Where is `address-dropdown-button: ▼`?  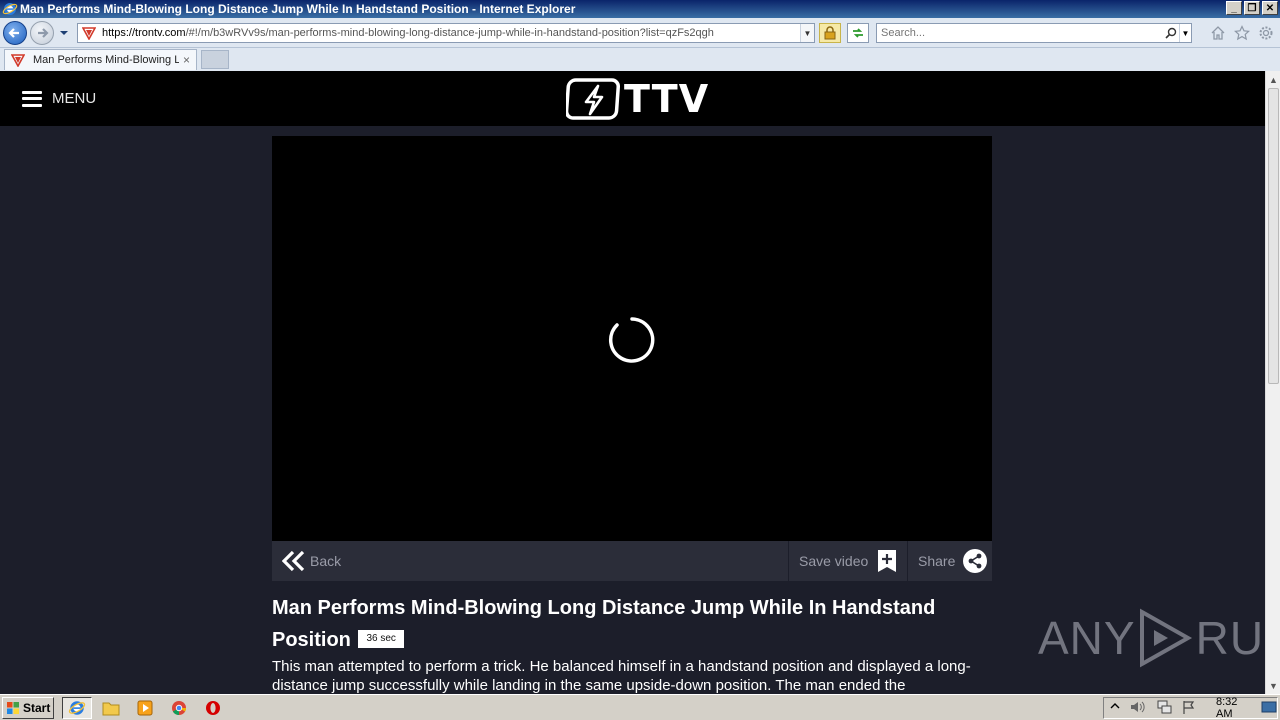 address-dropdown-button: ▼ is located at coordinates (807, 33).